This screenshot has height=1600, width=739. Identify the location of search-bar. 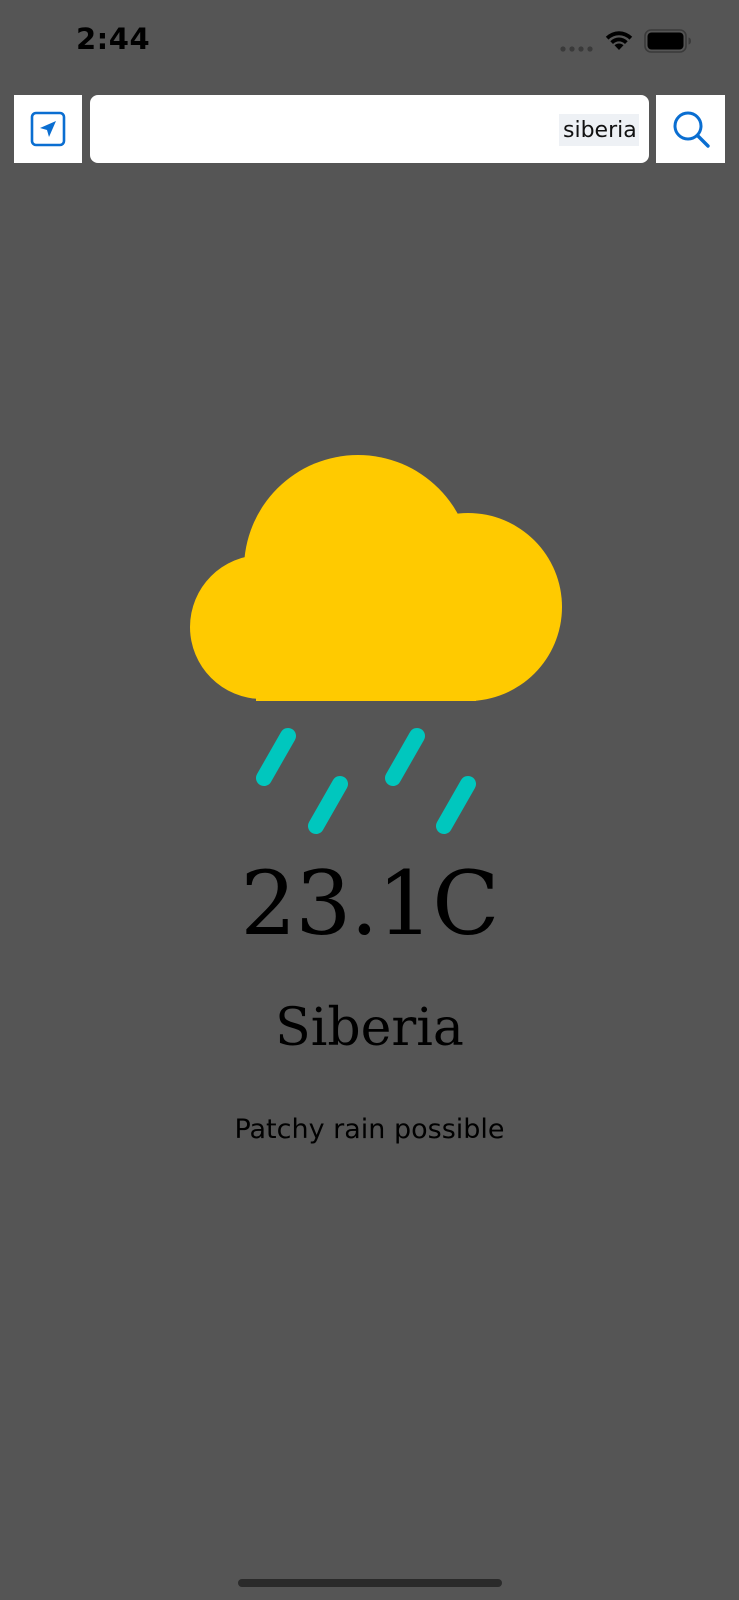
(369, 129).